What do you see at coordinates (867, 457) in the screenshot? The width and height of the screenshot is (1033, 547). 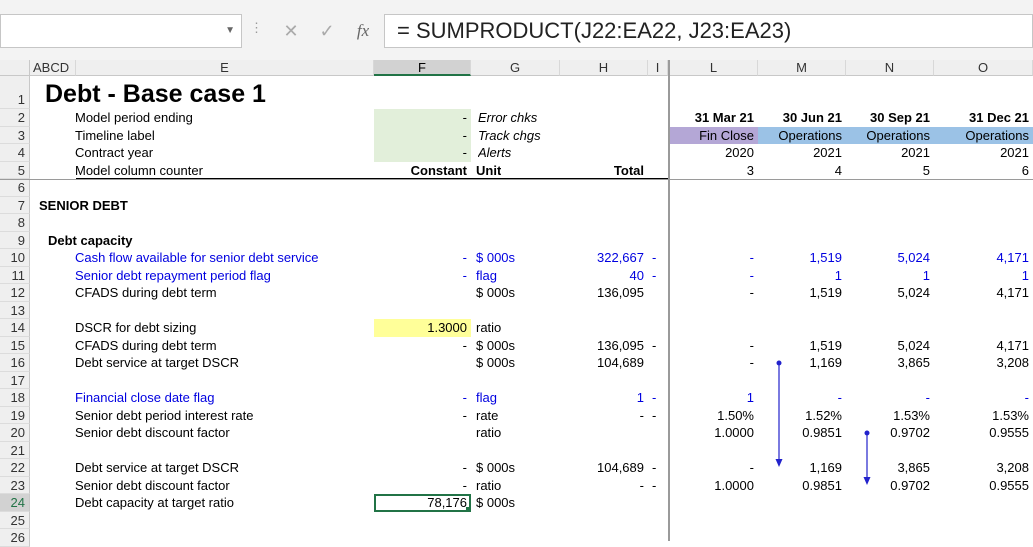 I see `precedent-arrow-n` at bounding box center [867, 457].